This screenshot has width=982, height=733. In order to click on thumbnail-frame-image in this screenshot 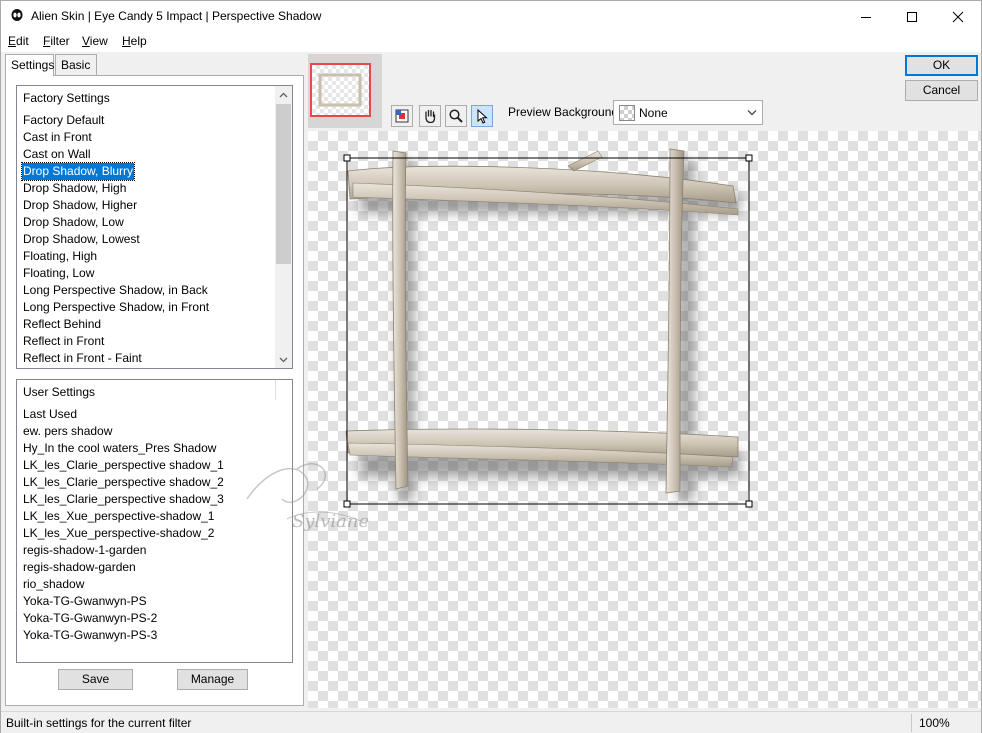, I will do `click(340, 90)`.